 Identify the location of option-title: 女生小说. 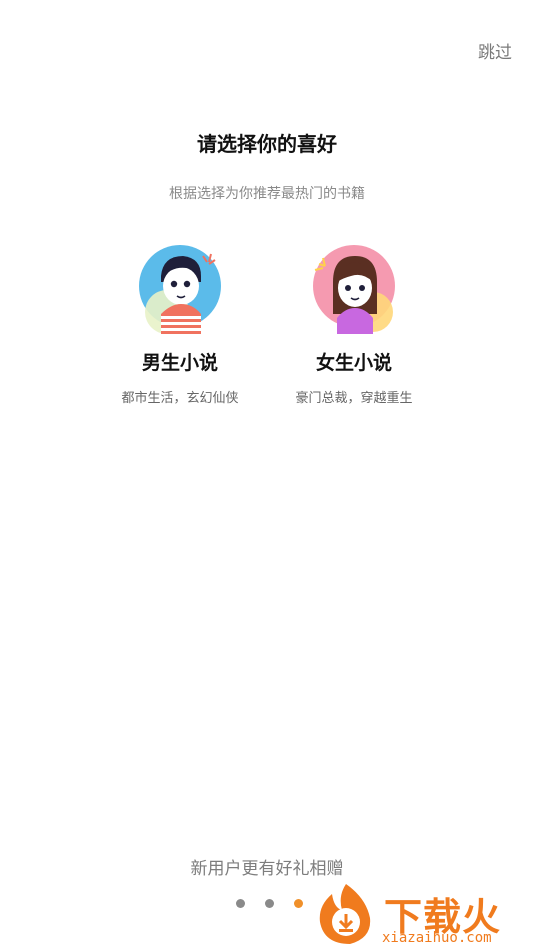
(353, 363).